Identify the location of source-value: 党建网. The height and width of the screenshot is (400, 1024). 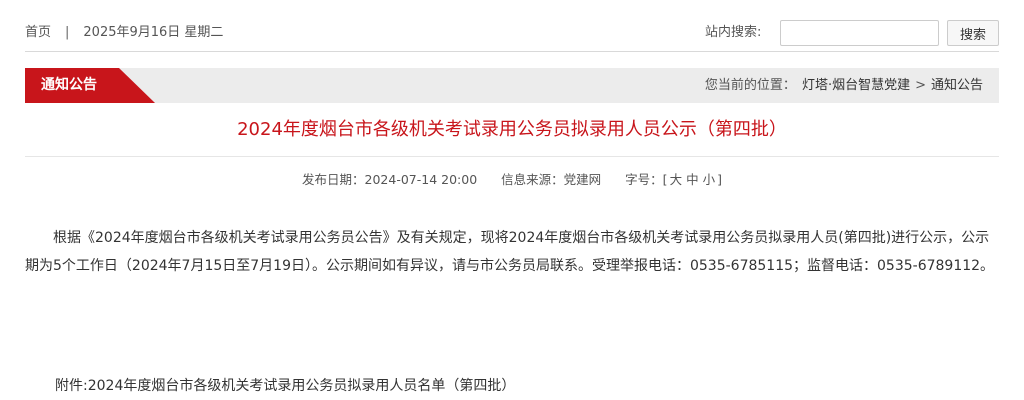
(582, 179).